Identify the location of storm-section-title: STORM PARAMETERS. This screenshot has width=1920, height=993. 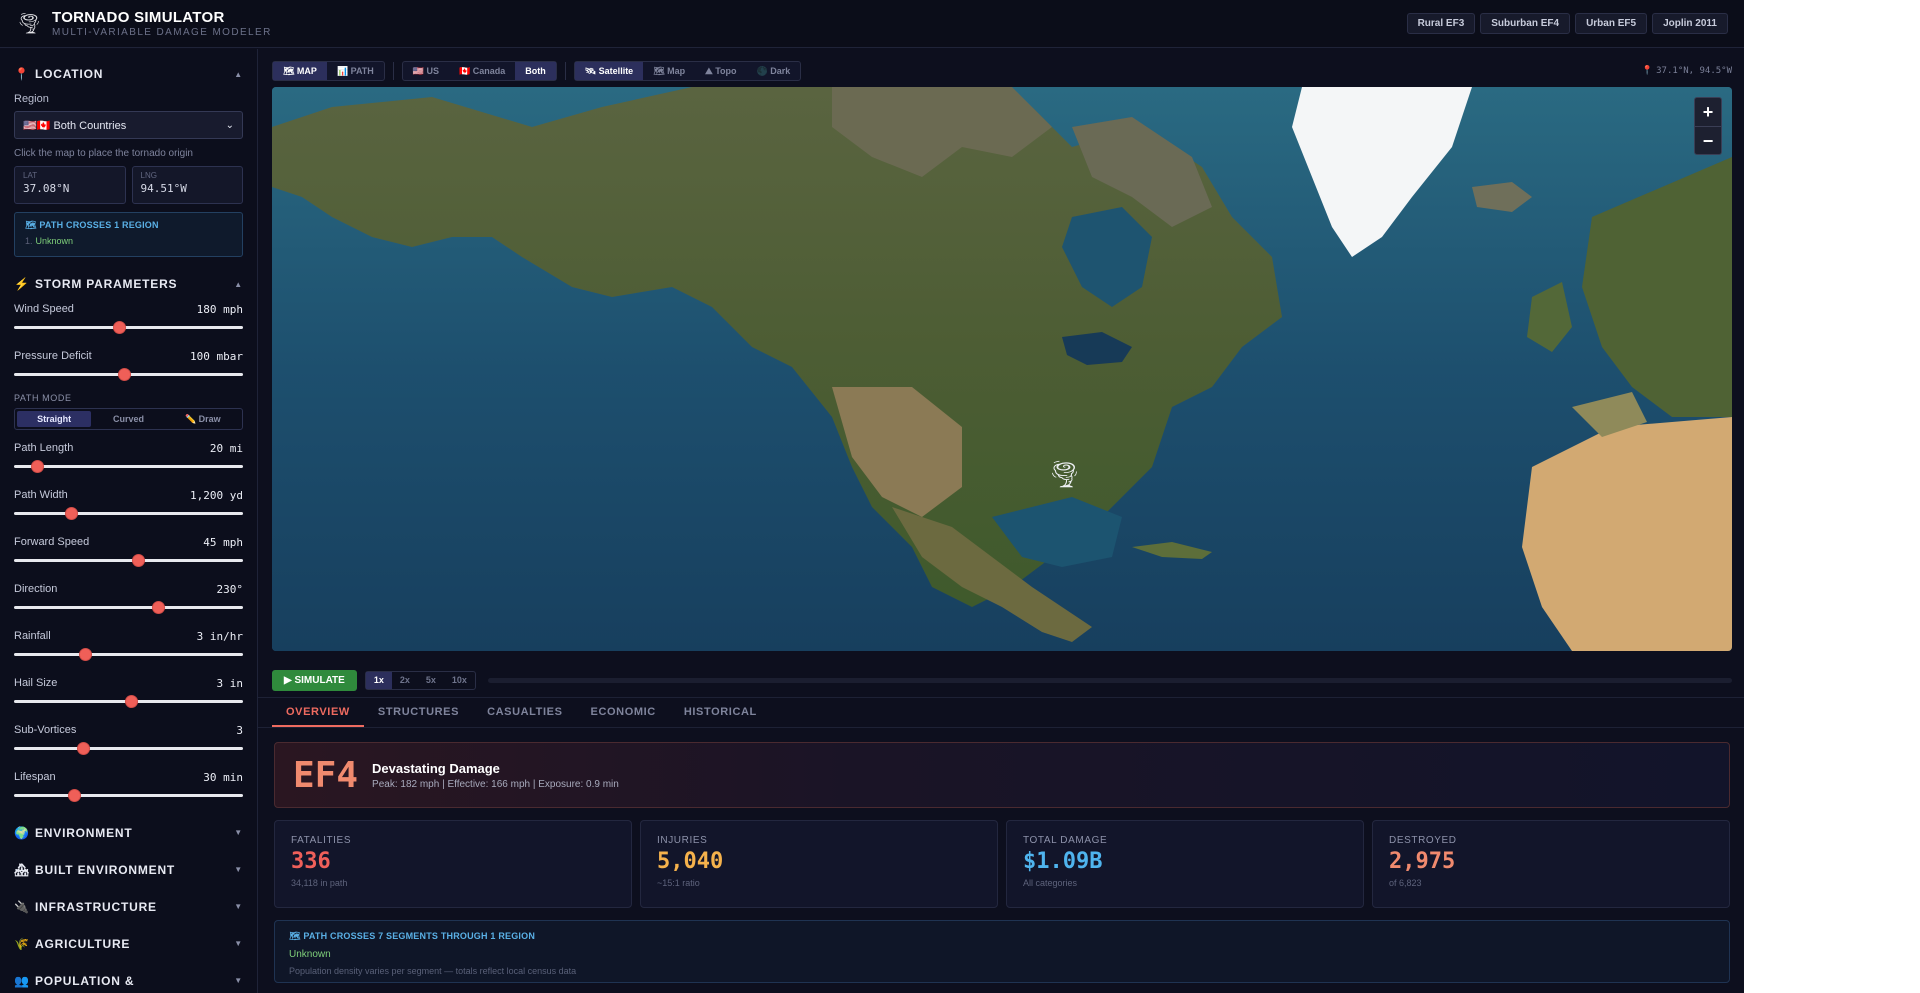
(106, 284).